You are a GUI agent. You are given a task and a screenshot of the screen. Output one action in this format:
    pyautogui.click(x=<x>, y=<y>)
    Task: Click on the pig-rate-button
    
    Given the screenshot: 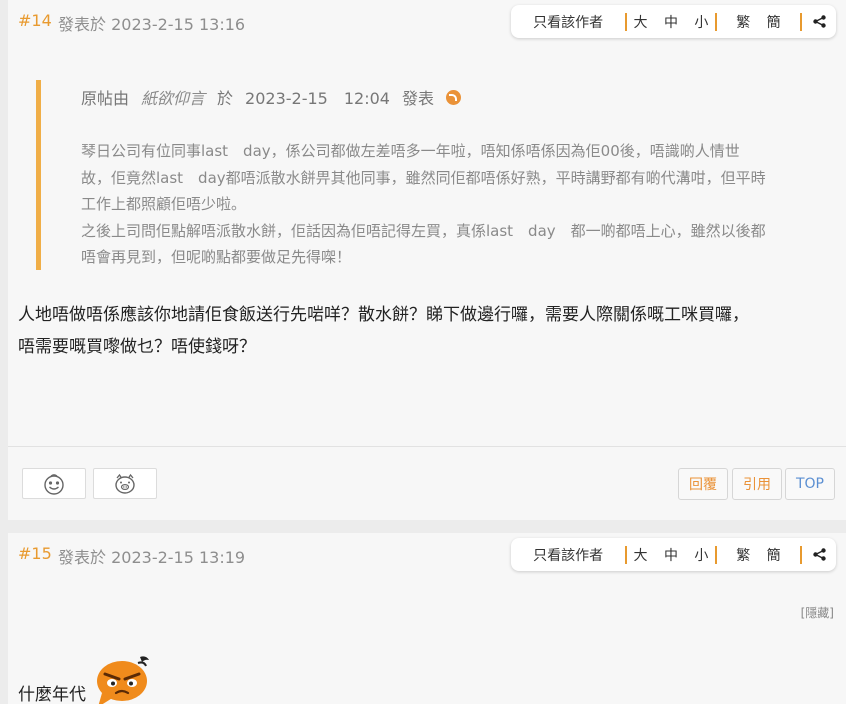 What is the action you would take?
    pyautogui.click(x=125, y=483)
    